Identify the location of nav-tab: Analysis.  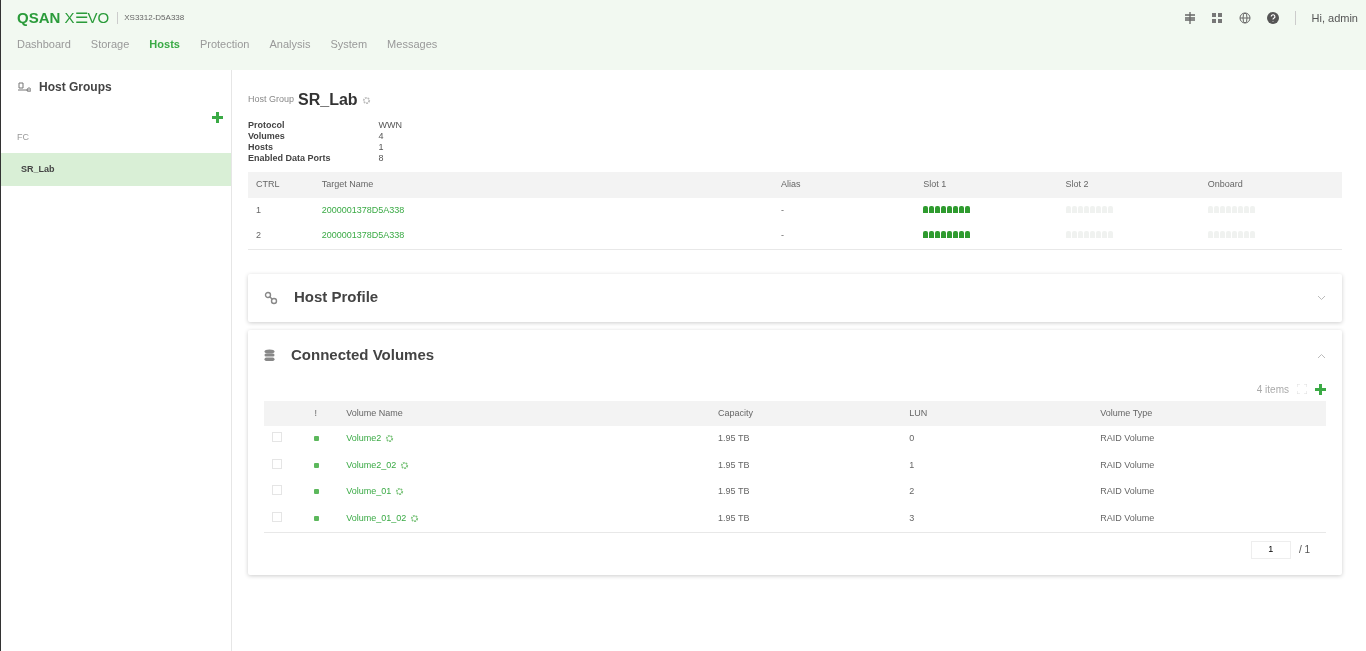
(290, 44).